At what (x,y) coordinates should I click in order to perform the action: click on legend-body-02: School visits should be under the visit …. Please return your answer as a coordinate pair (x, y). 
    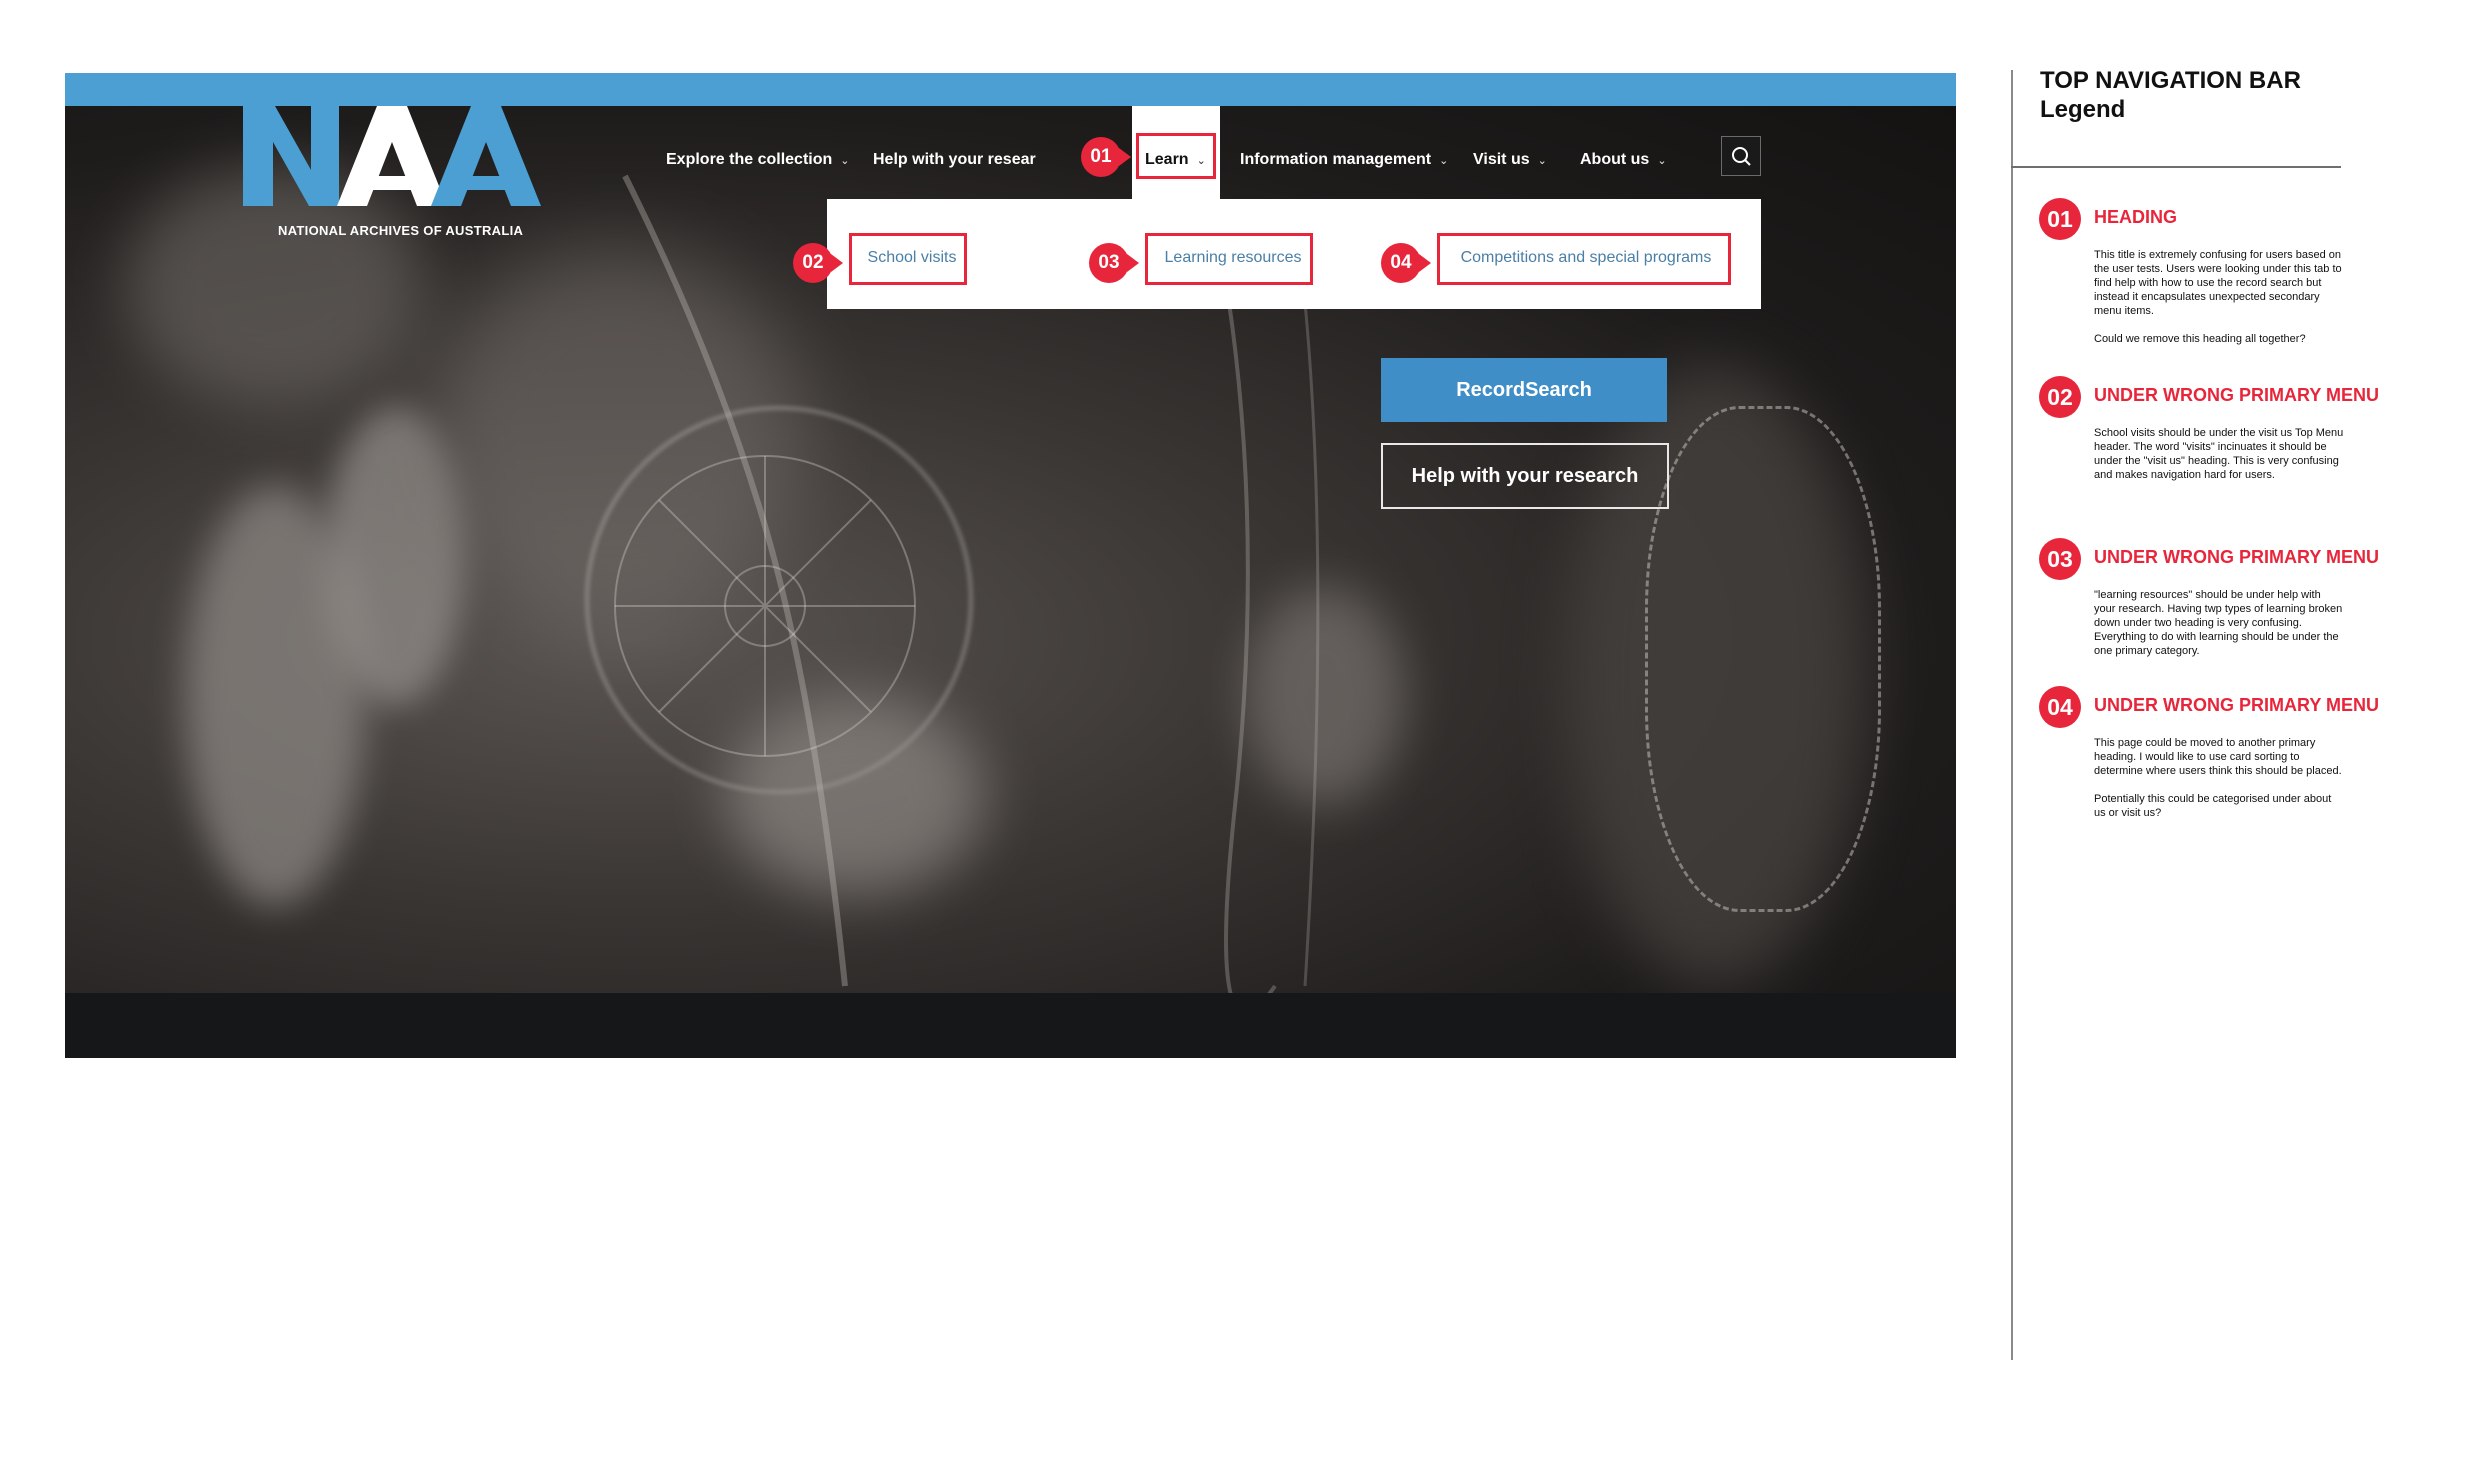
    Looking at the image, I should click on (2219, 461).